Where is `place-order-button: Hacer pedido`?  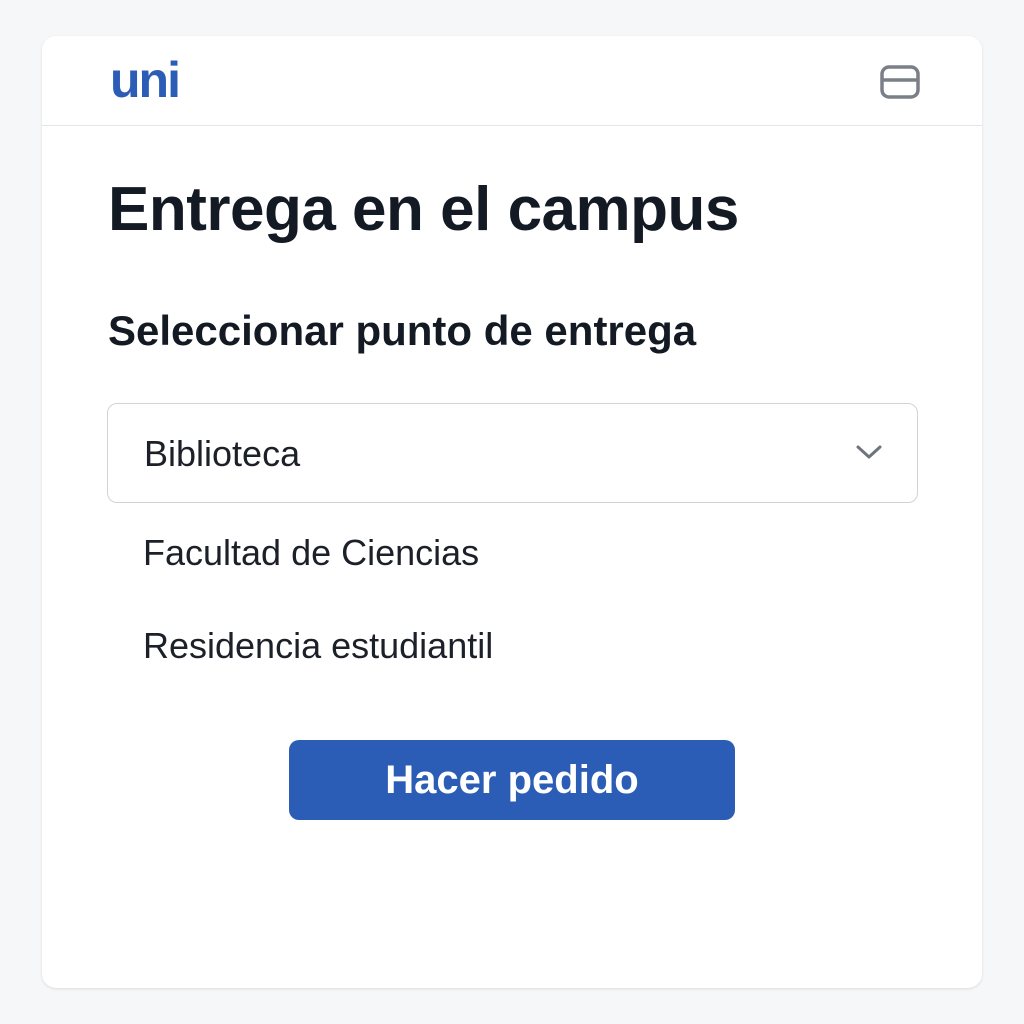
place-order-button: Hacer pedido is located at coordinates (512, 780).